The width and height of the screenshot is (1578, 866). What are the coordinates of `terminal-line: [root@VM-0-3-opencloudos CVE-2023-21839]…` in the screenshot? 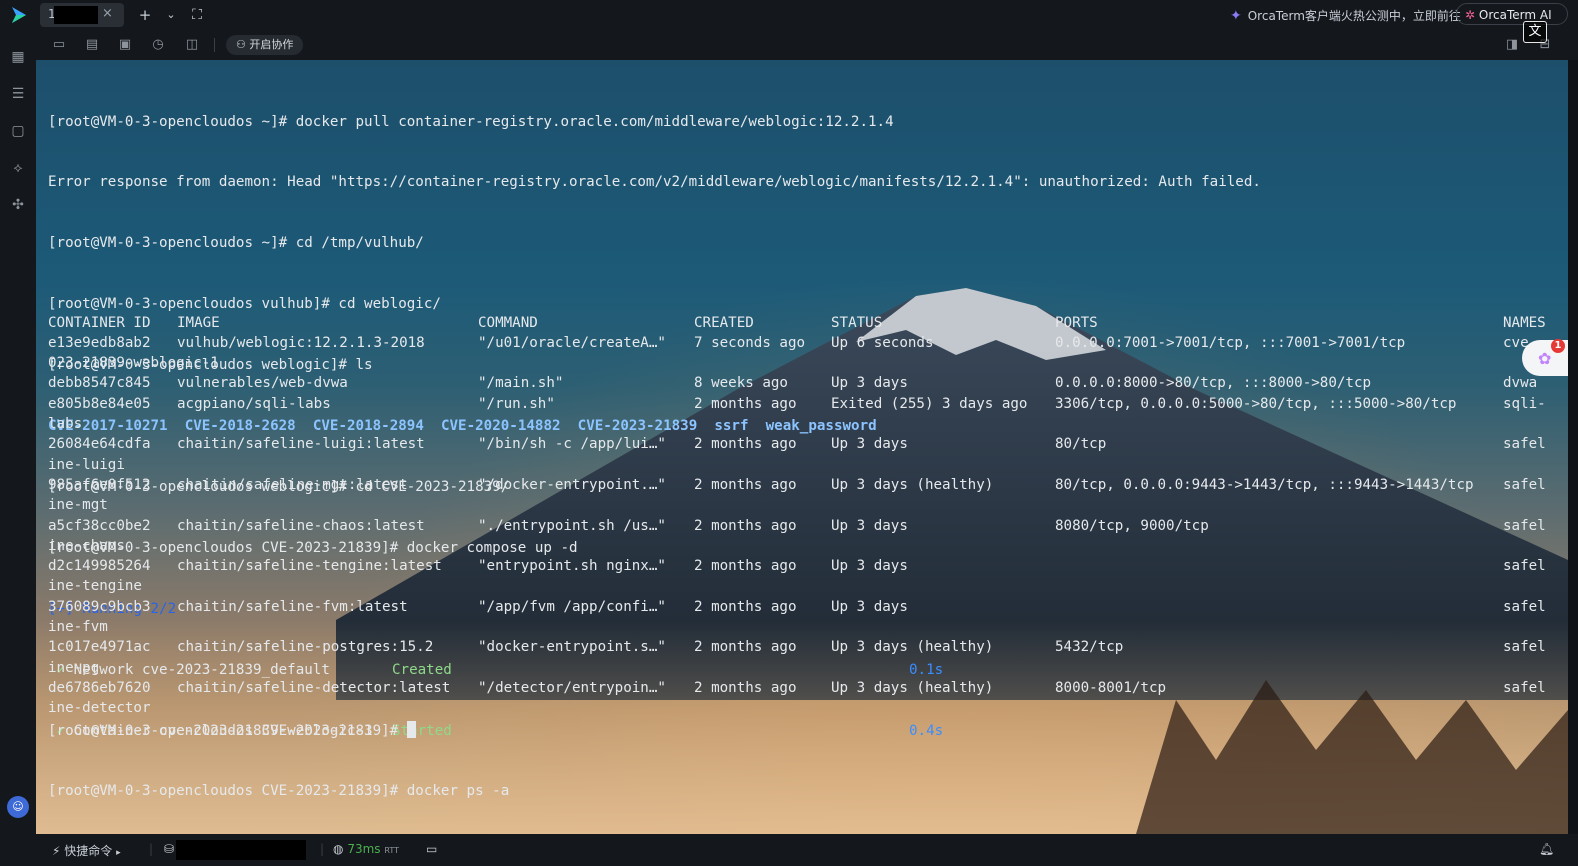 It's located at (313, 547).